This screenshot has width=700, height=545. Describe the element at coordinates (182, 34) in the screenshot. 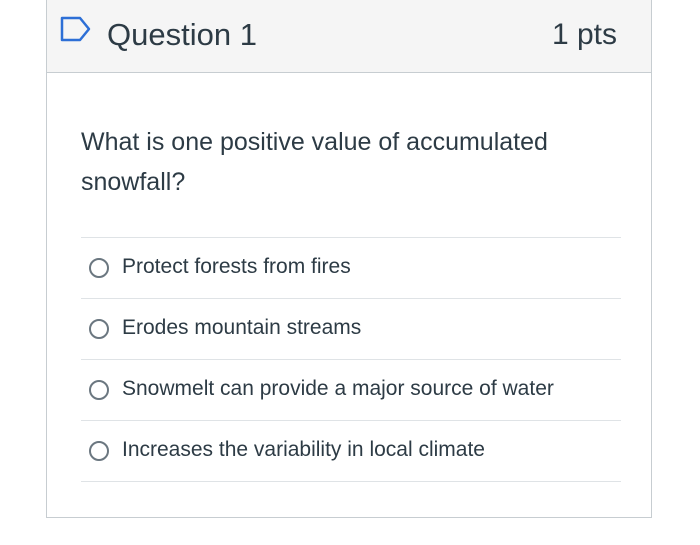

I see `question-title: Question 1` at that location.